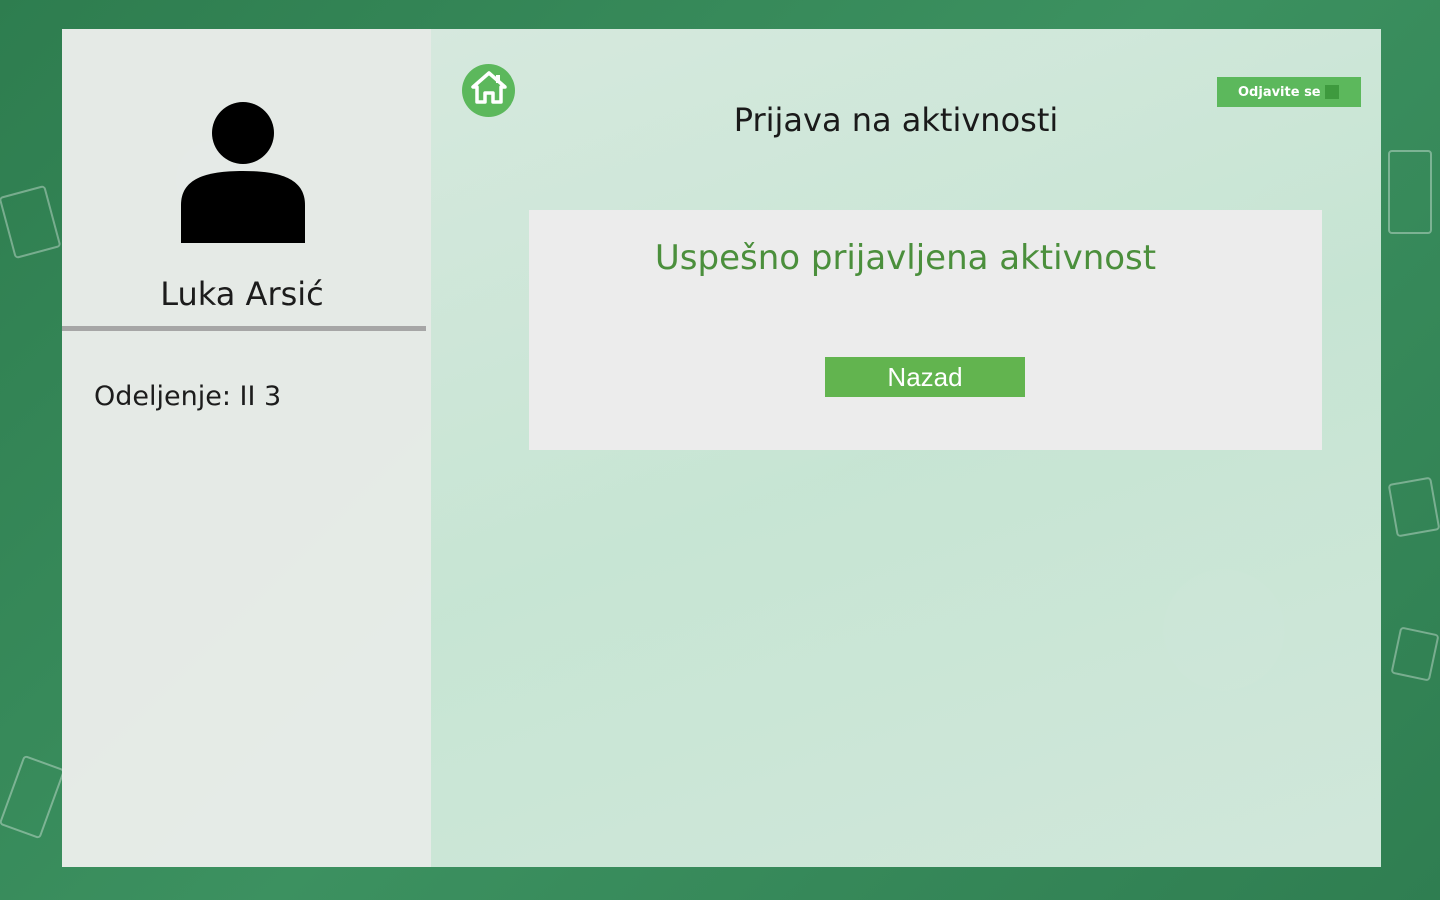 The width and height of the screenshot is (1440, 900). Describe the element at coordinates (33, 797) in the screenshot. I see `doodle-paper` at that location.